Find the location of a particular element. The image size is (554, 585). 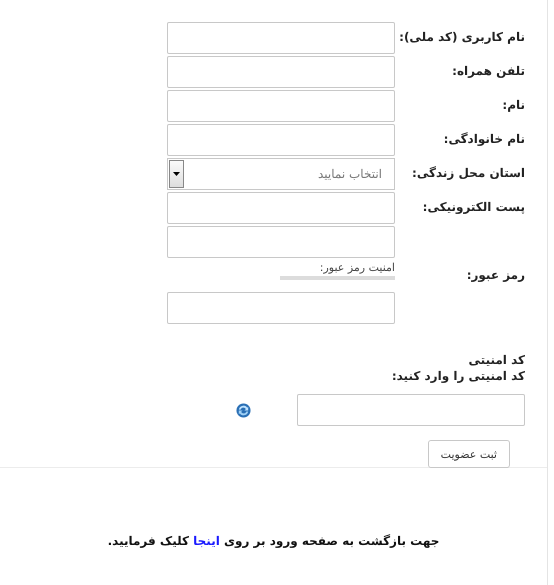

password-confirm-field is located at coordinates (281, 308).